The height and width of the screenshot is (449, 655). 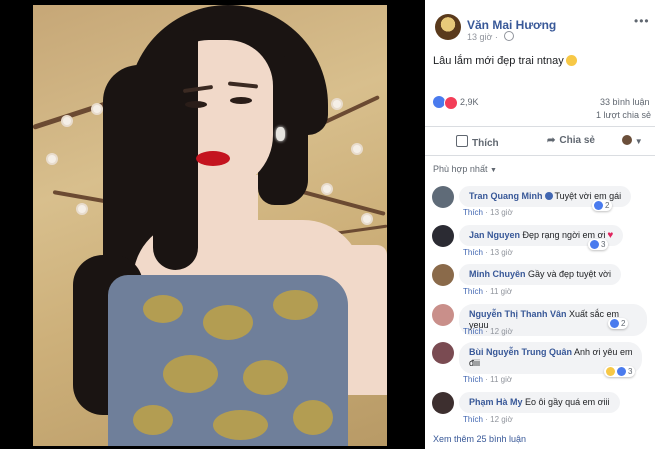 I want to click on share-arrow-icon: ➦, so click(x=551, y=140).